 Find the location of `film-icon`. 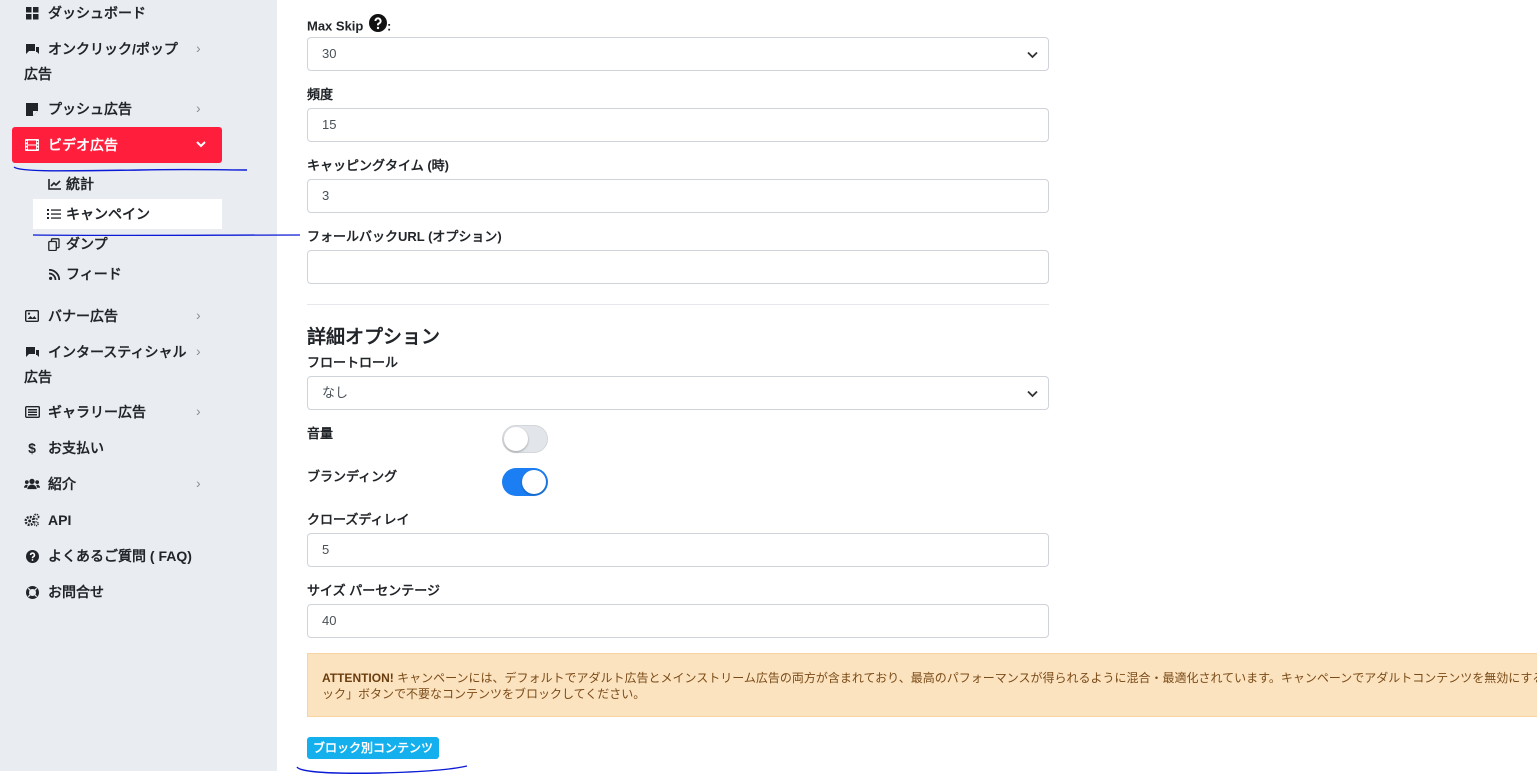

film-icon is located at coordinates (32, 145).